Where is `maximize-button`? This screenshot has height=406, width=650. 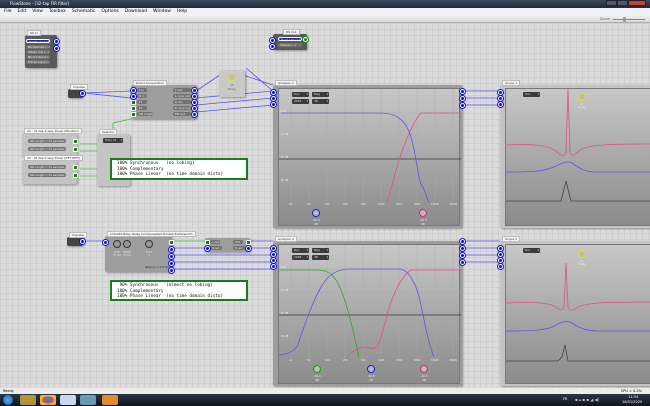 maximize-button is located at coordinates (622, 3).